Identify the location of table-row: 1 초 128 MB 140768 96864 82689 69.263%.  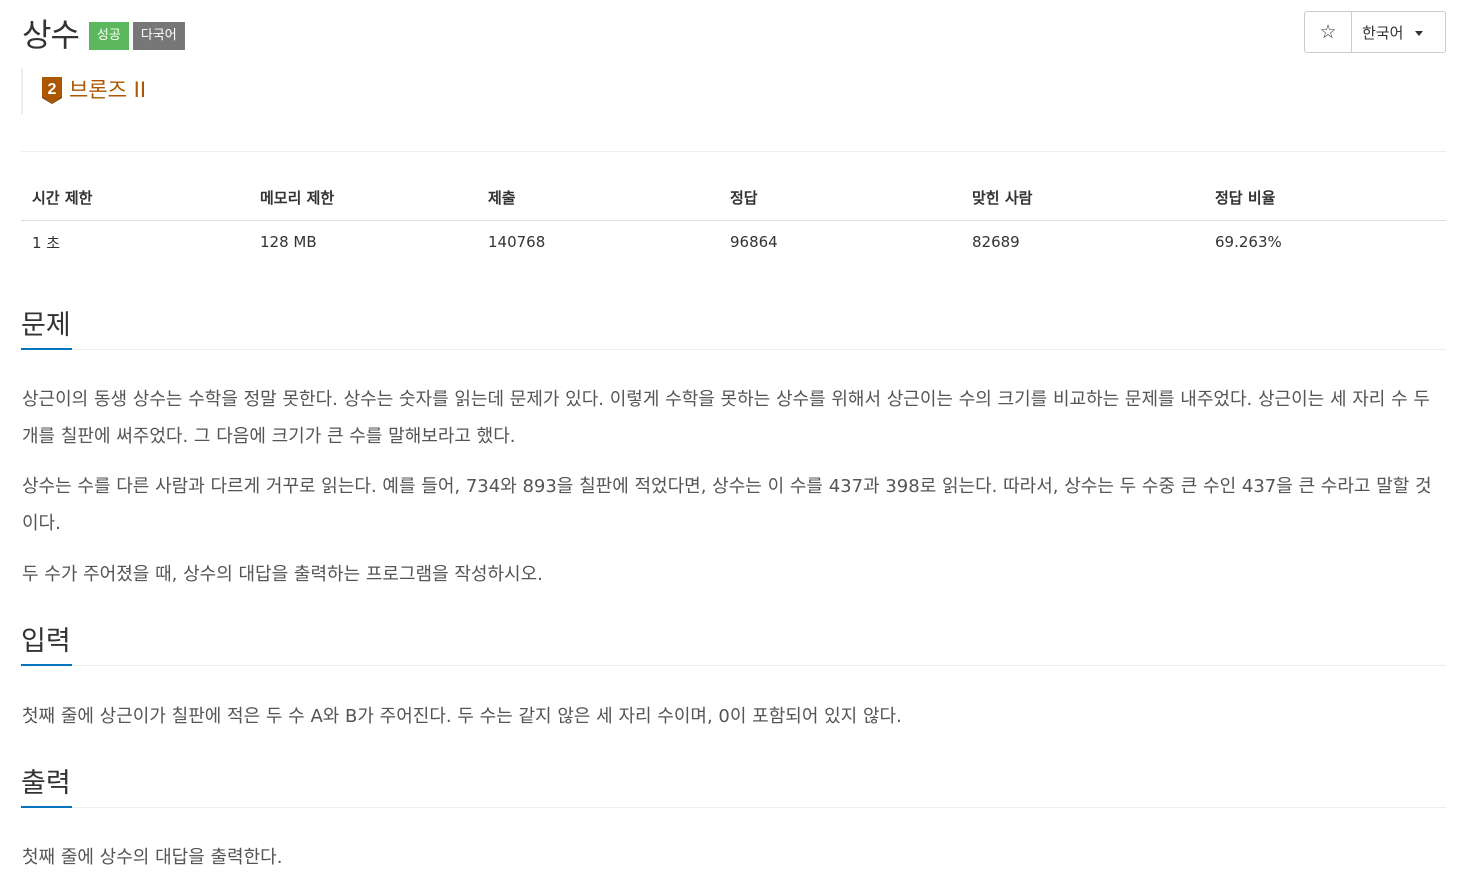
(733, 242).